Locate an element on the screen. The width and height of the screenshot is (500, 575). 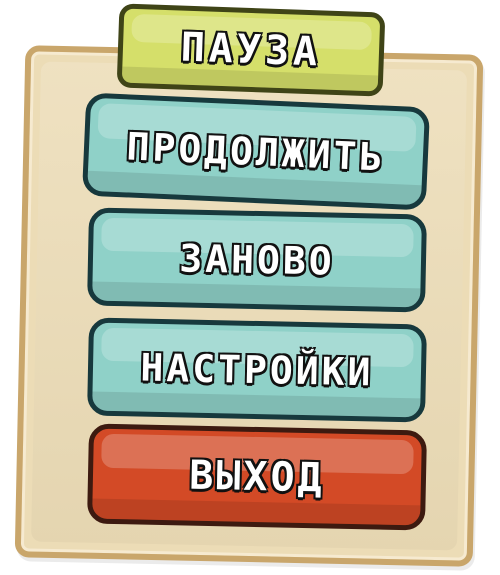
exit-button: ВЫХОД is located at coordinates (257, 477).